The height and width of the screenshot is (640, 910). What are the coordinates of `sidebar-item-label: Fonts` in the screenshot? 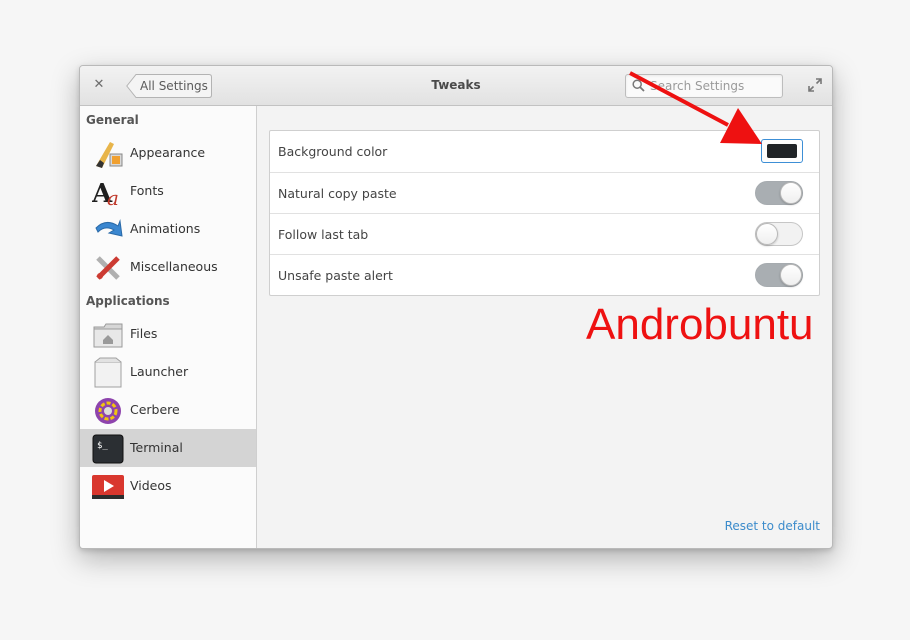 It's located at (147, 190).